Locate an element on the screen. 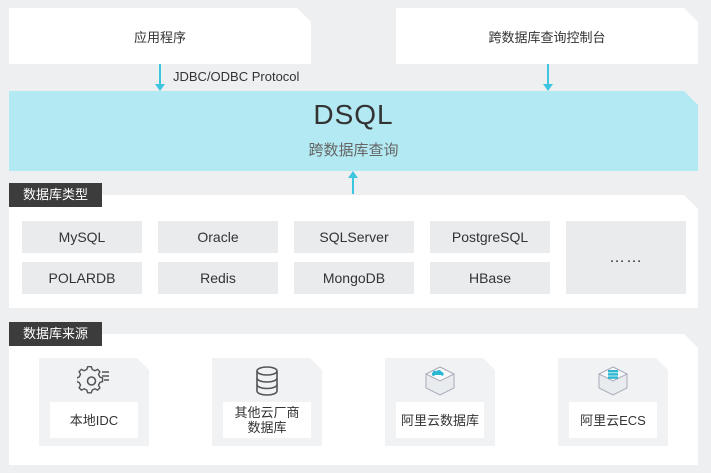  gear-icon is located at coordinates (94, 381).